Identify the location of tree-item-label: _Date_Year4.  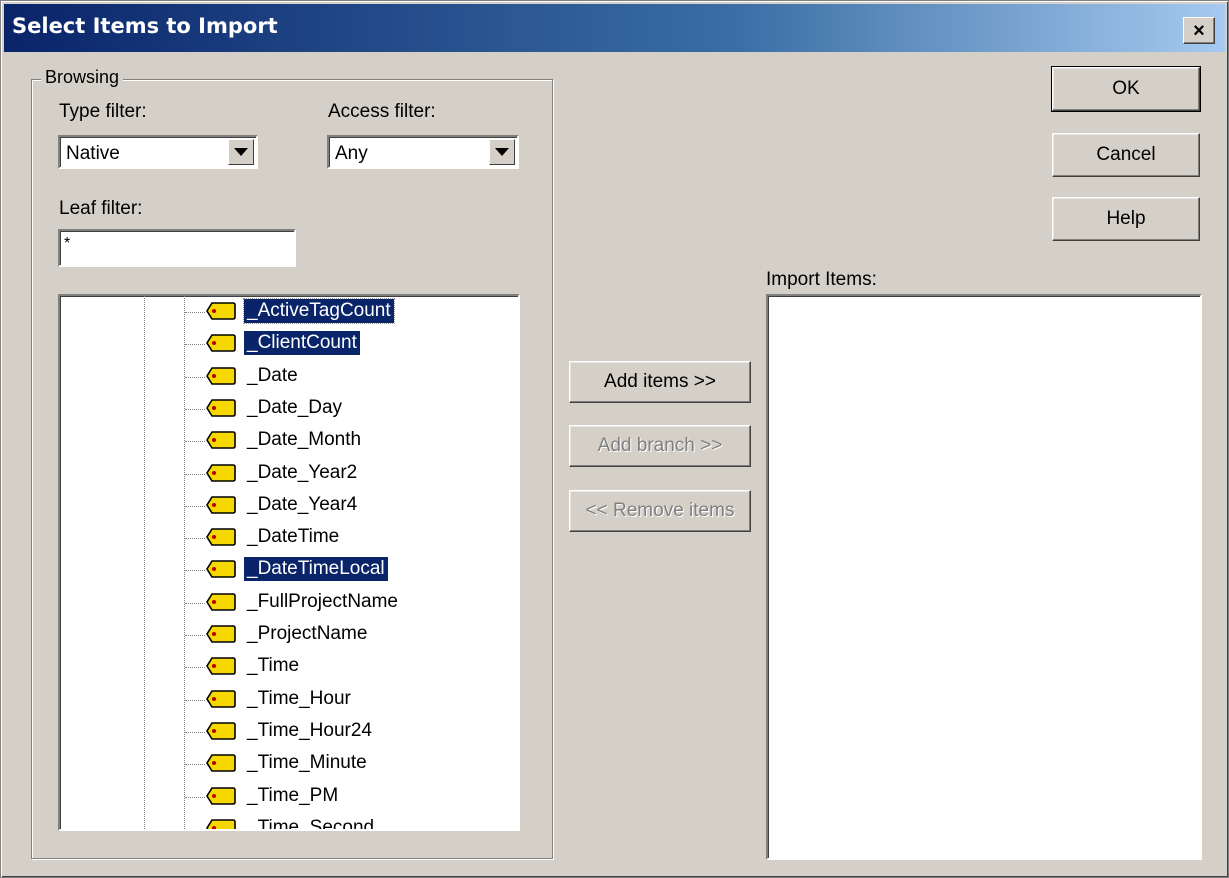
(302, 504).